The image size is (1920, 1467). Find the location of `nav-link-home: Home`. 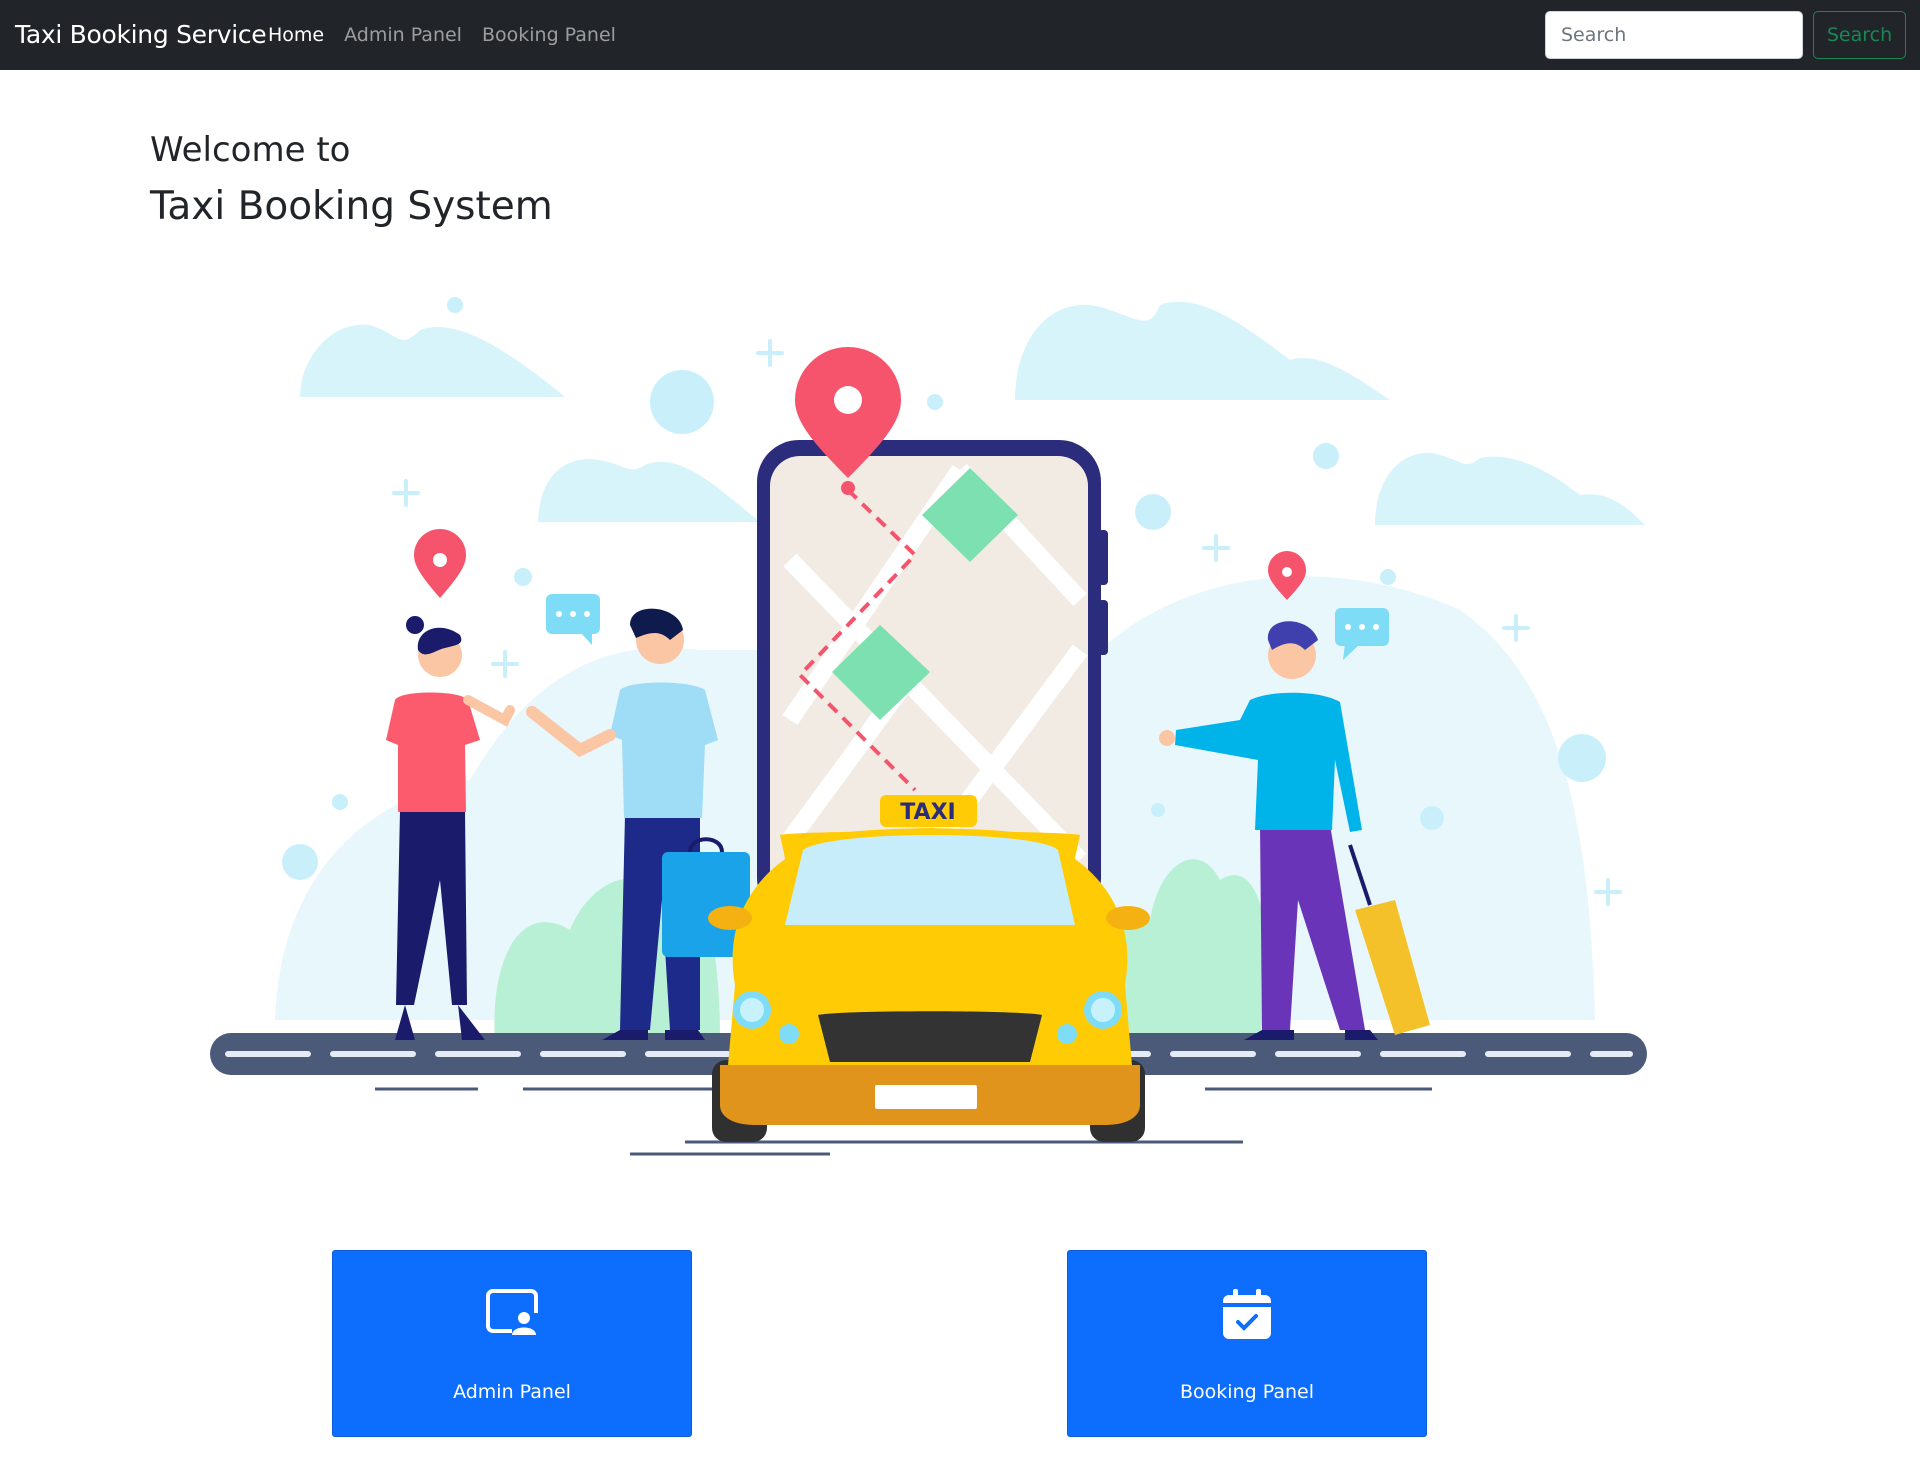

nav-link-home: Home is located at coordinates (296, 35).